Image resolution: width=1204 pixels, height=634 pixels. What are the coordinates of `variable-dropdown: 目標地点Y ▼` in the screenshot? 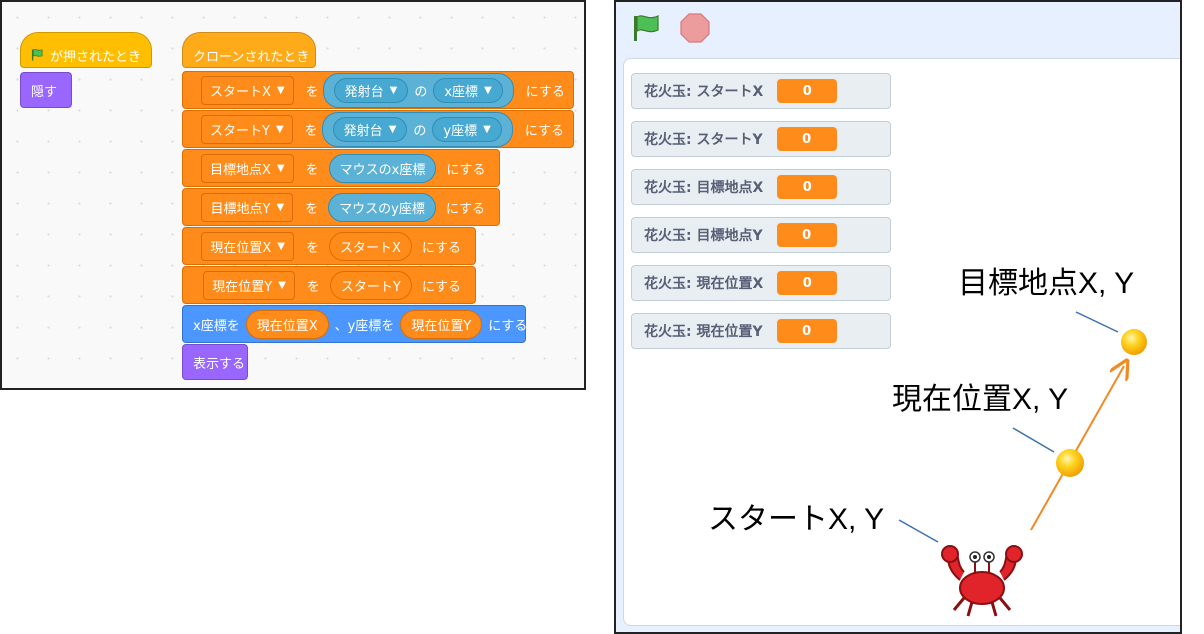 It's located at (247, 207).